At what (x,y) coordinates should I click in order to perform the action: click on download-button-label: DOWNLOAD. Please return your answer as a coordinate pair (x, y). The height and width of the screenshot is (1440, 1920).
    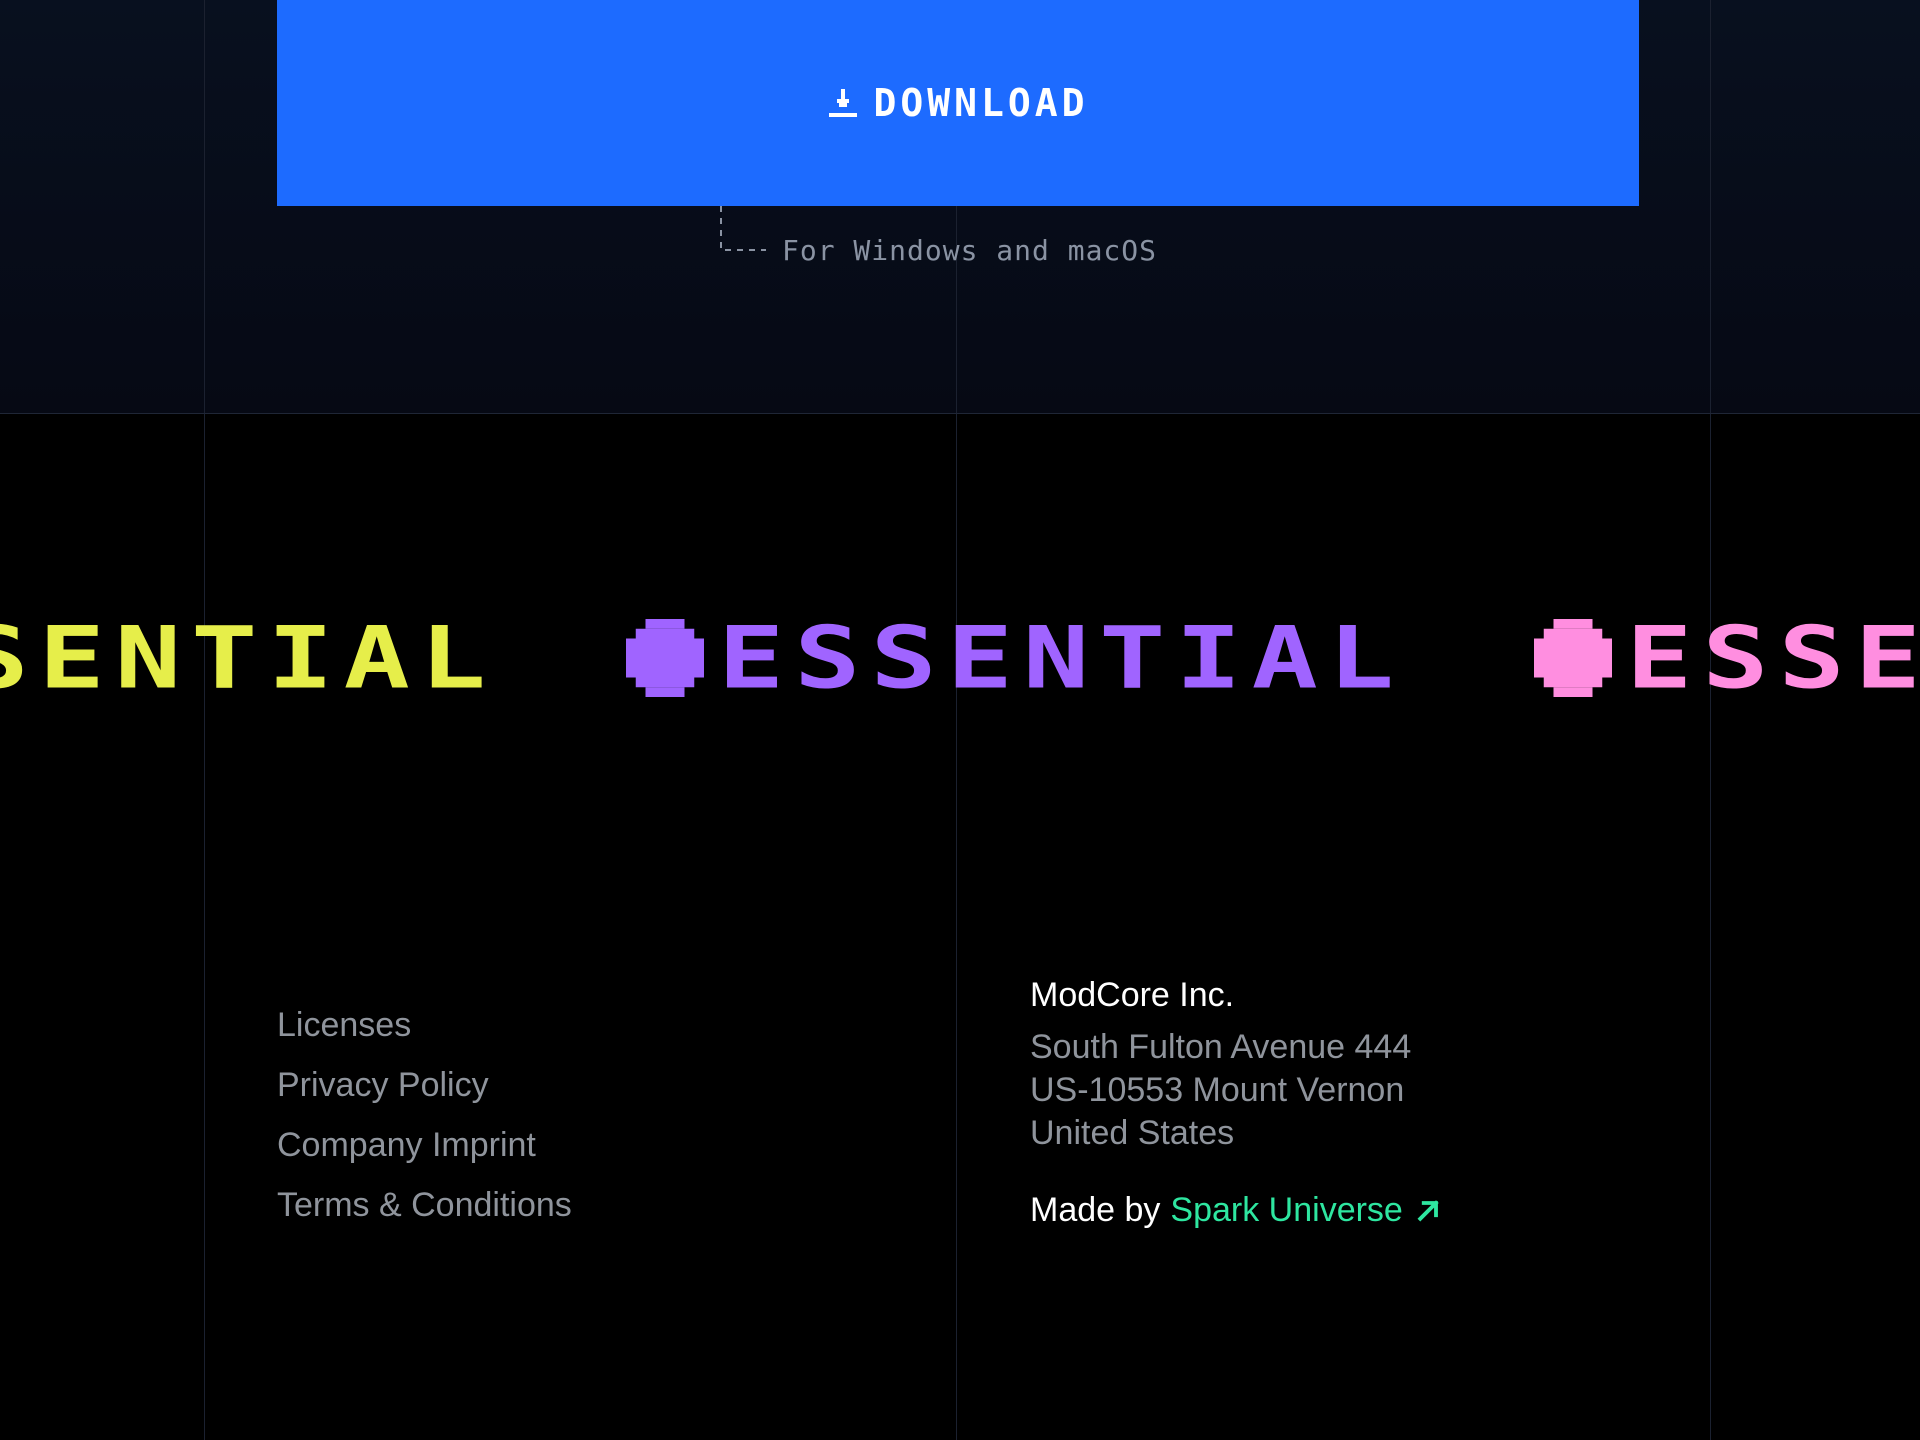
    Looking at the image, I should click on (981, 103).